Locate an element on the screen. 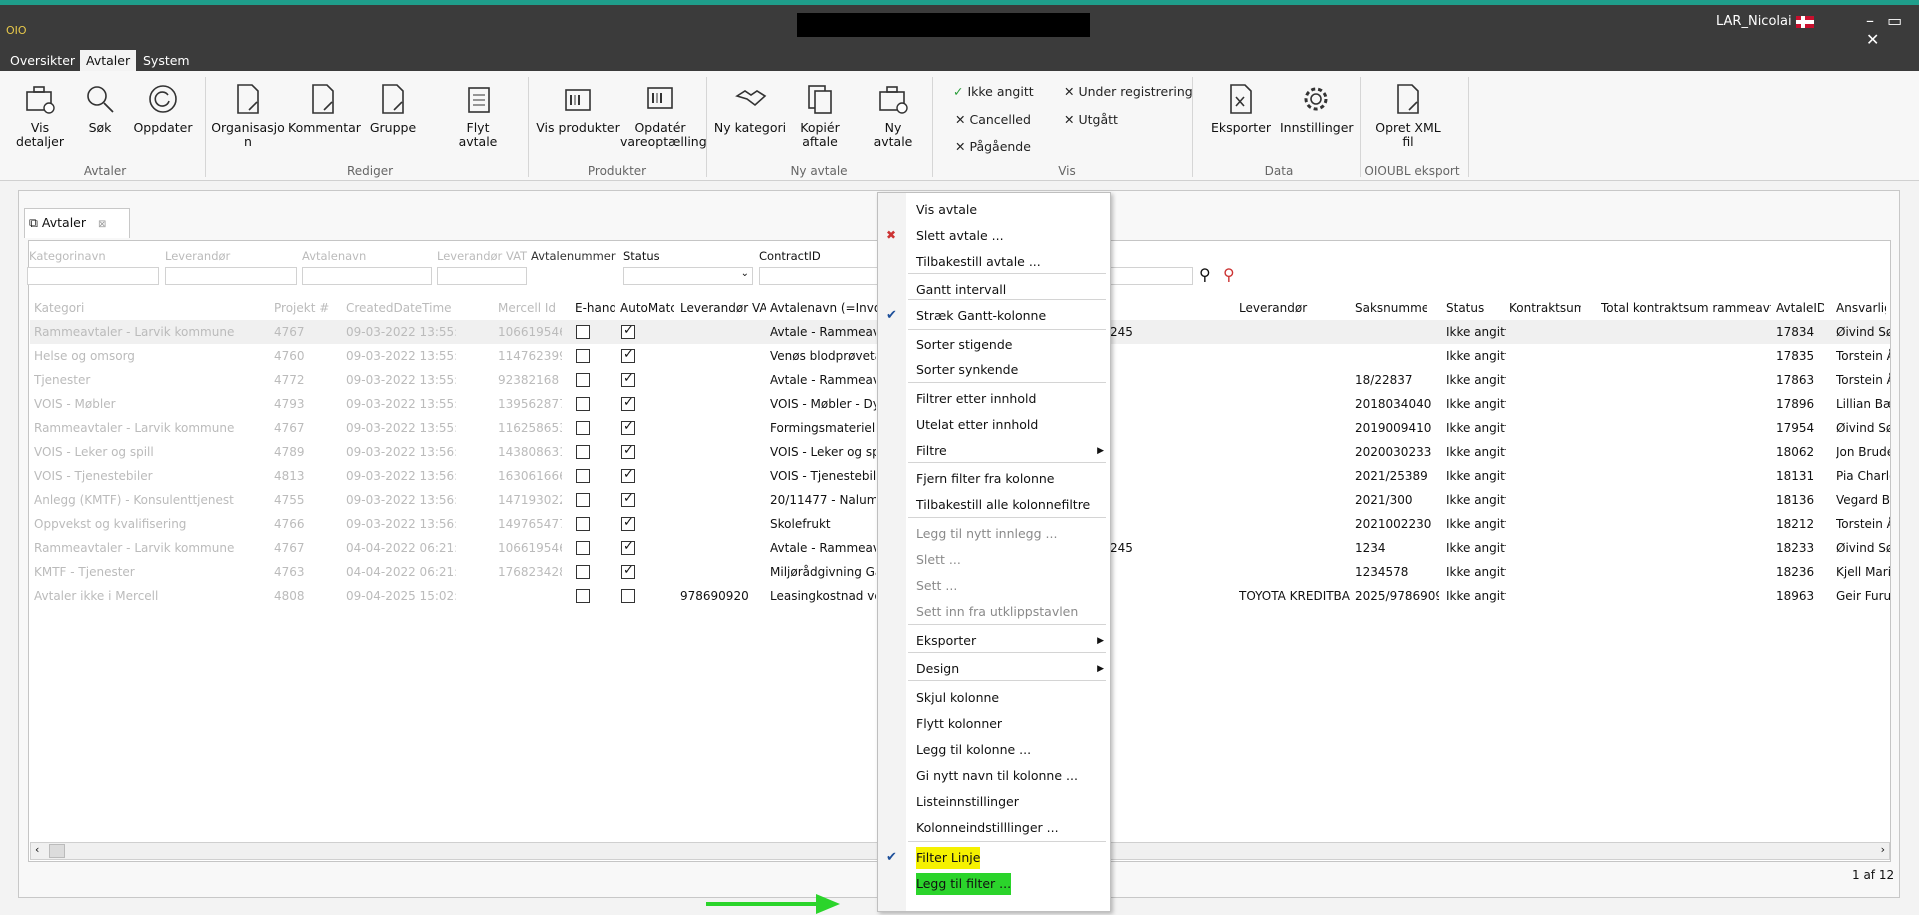  vis-cancelled: ✕ Cancelled is located at coordinates (993, 119).